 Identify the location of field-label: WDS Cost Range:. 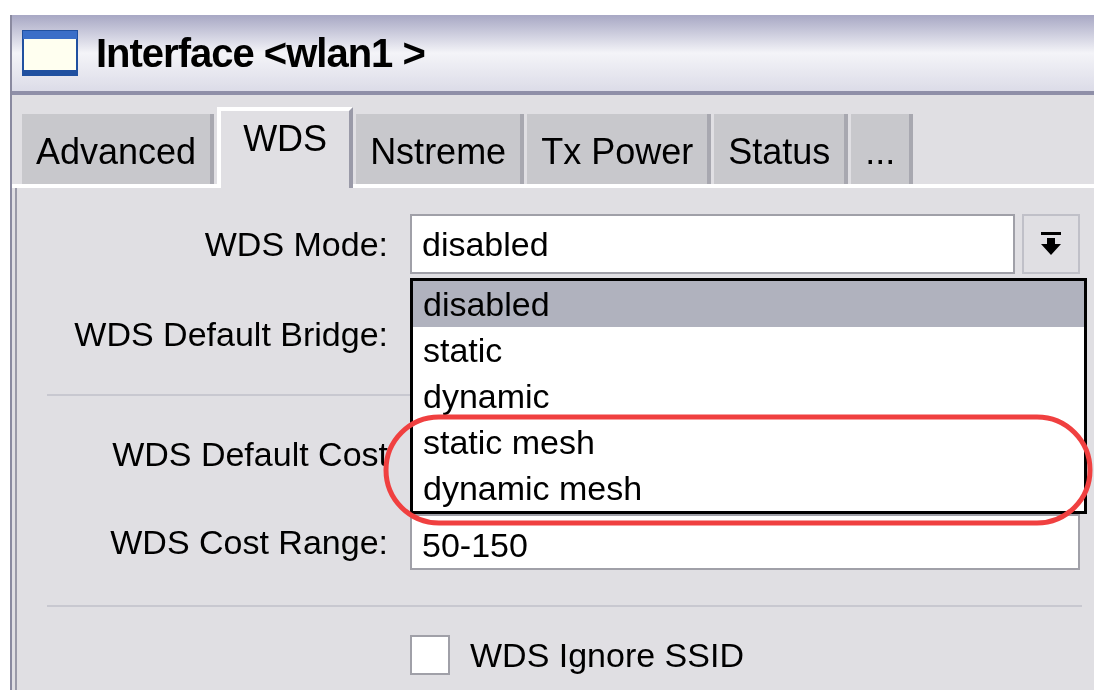
(249, 542).